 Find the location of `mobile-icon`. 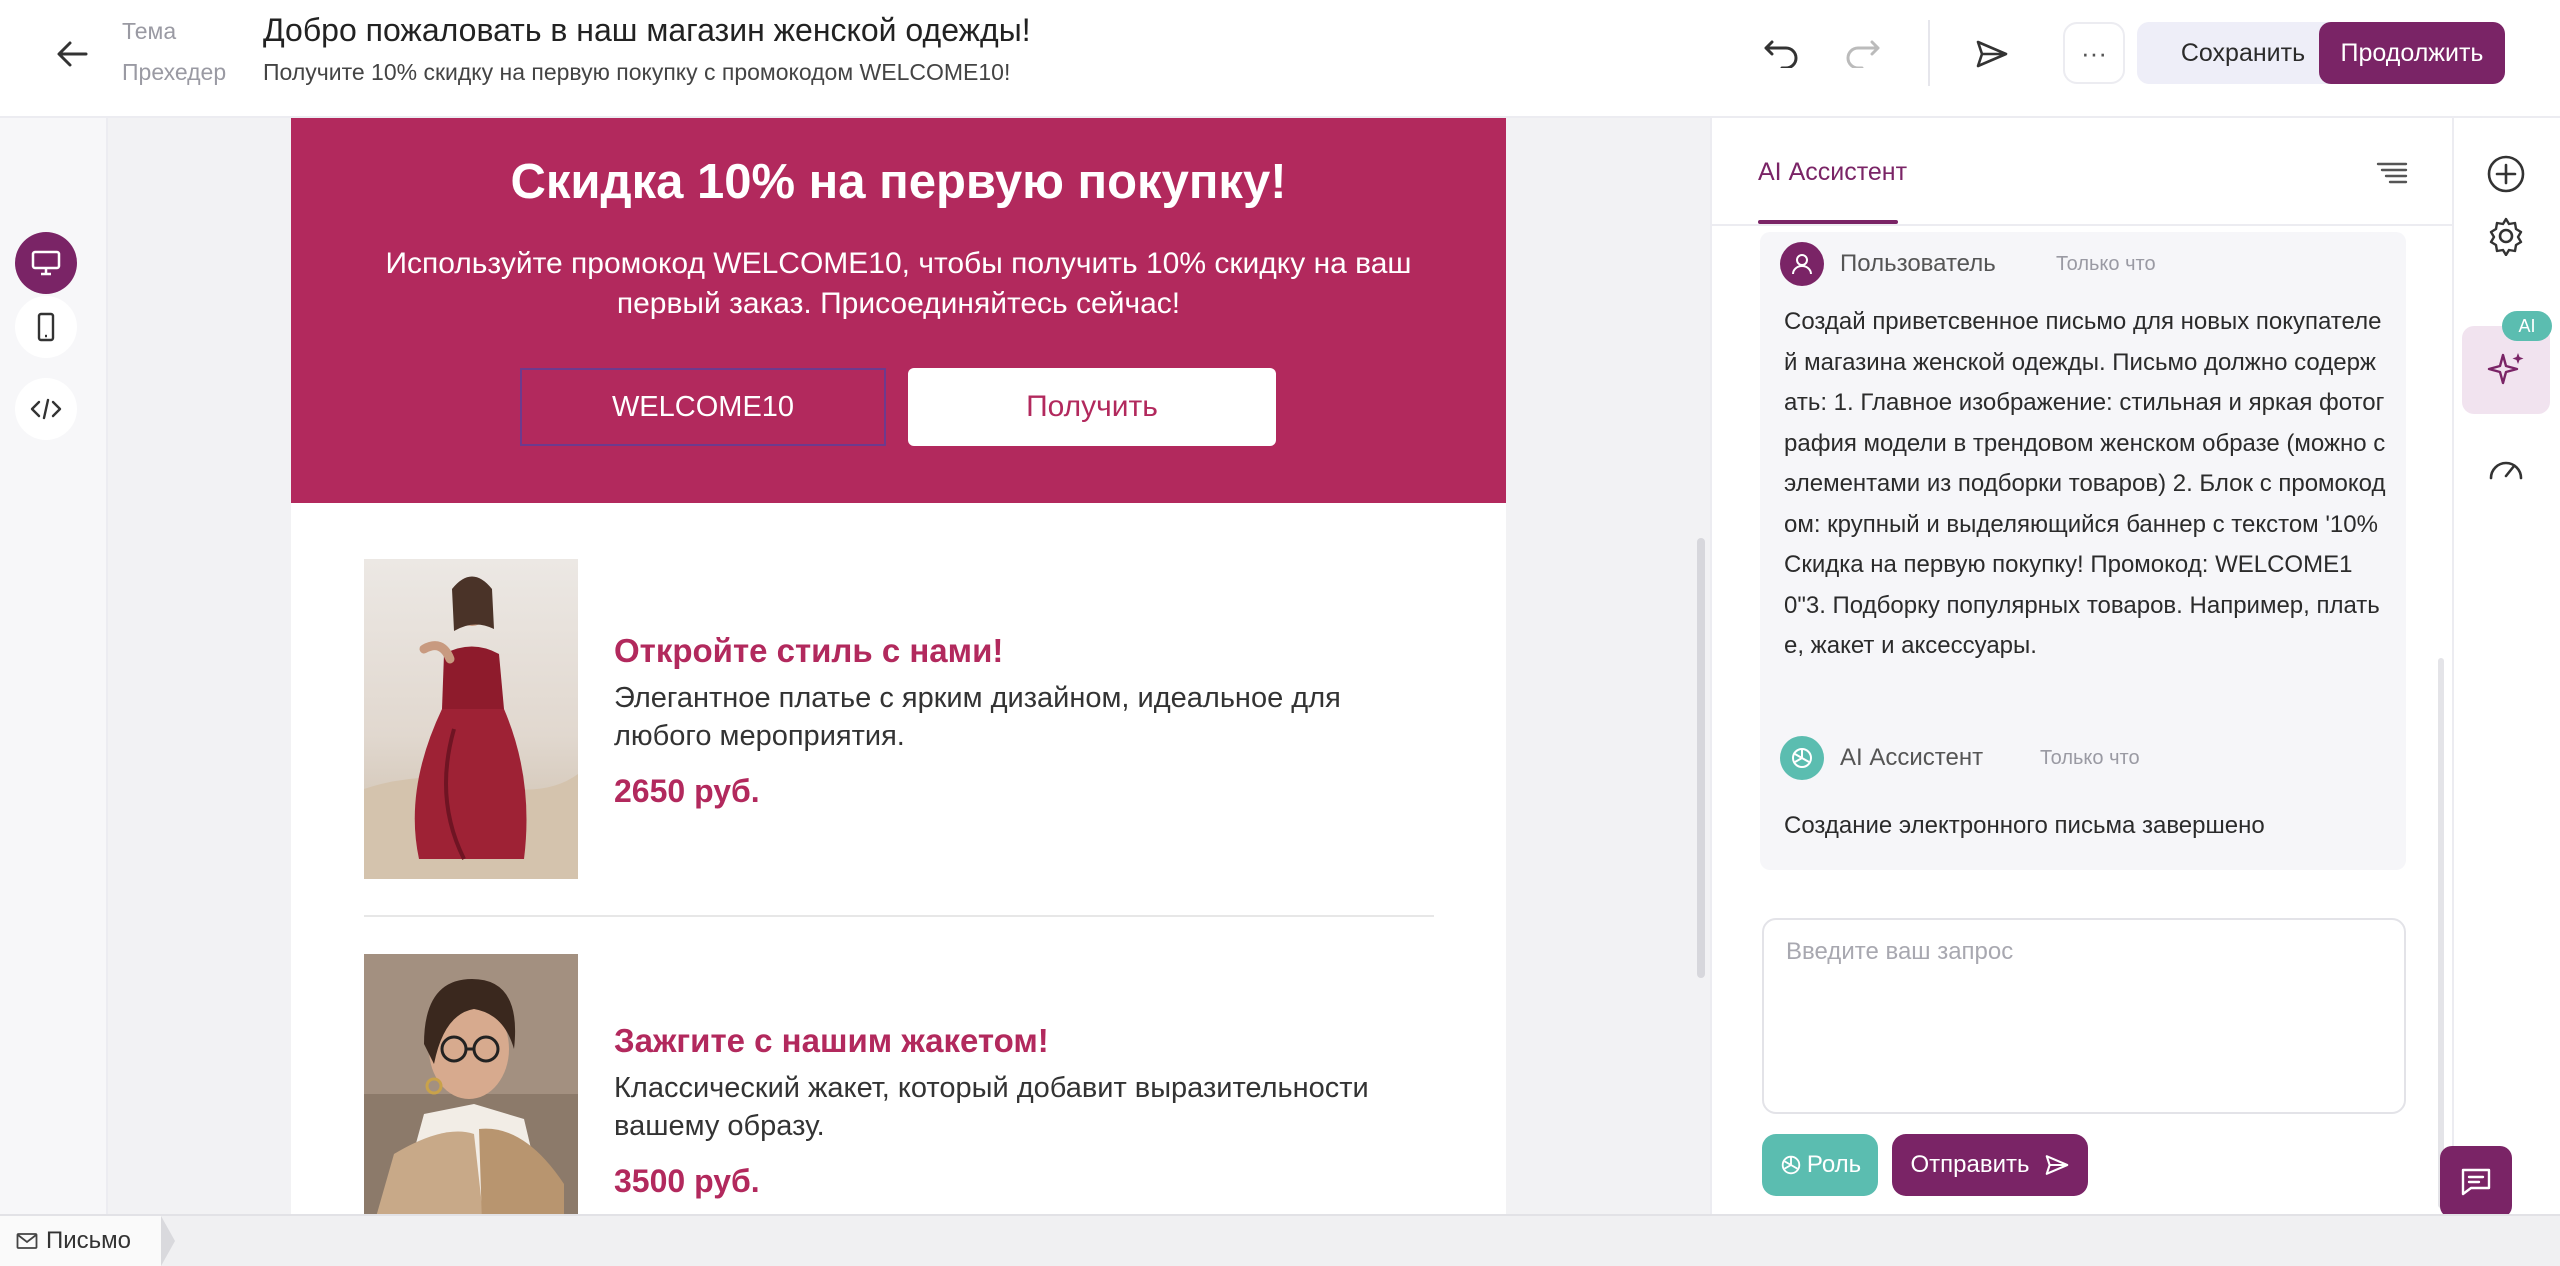

mobile-icon is located at coordinates (46, 327).